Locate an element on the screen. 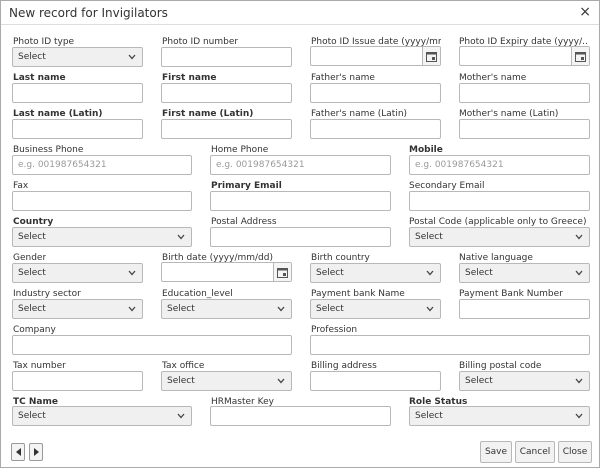  country-label: Country is located at coordinates (33, 222).